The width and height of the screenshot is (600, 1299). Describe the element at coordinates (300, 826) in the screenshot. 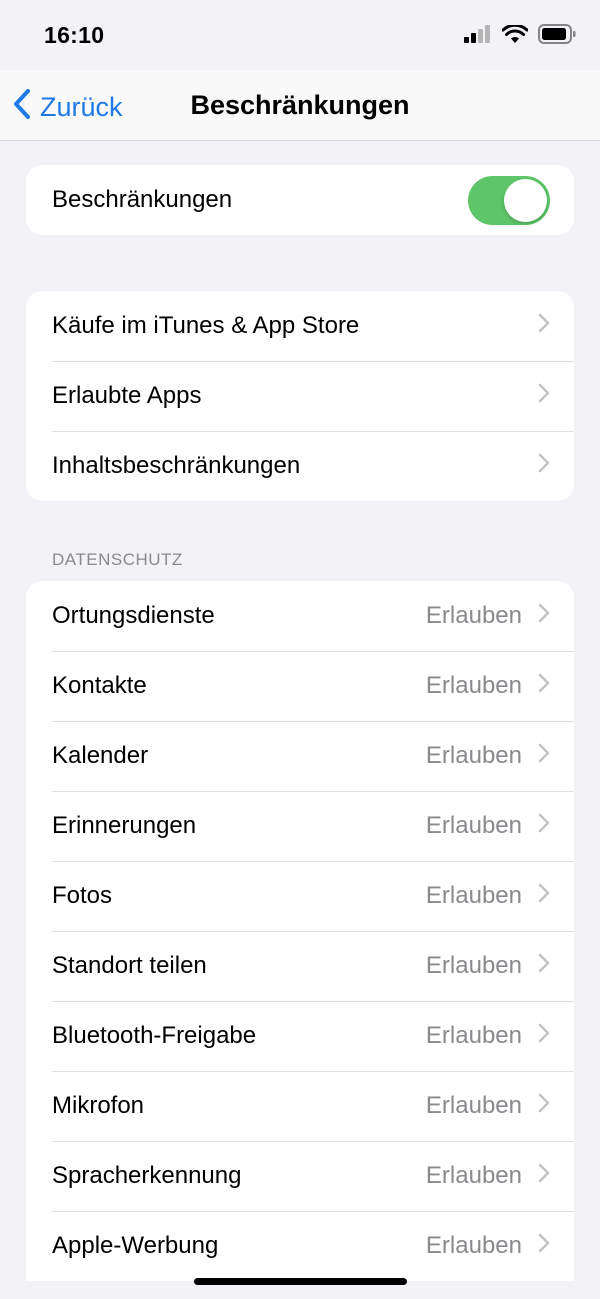

I see `list-item-reminders: Erinnerungen Erlauben` at that location.